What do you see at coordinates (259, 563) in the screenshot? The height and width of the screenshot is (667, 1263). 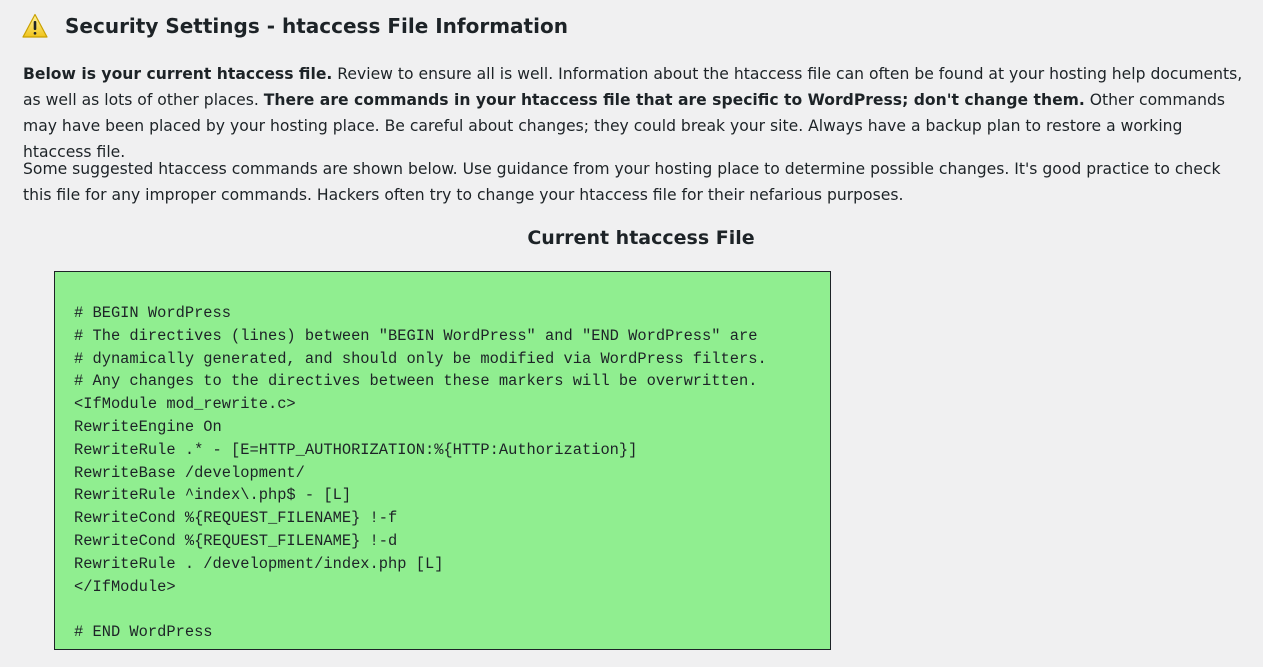 I see `htaccess-line: RewriteRule . /development/index.php [L]` at bounding box center [259, 563].